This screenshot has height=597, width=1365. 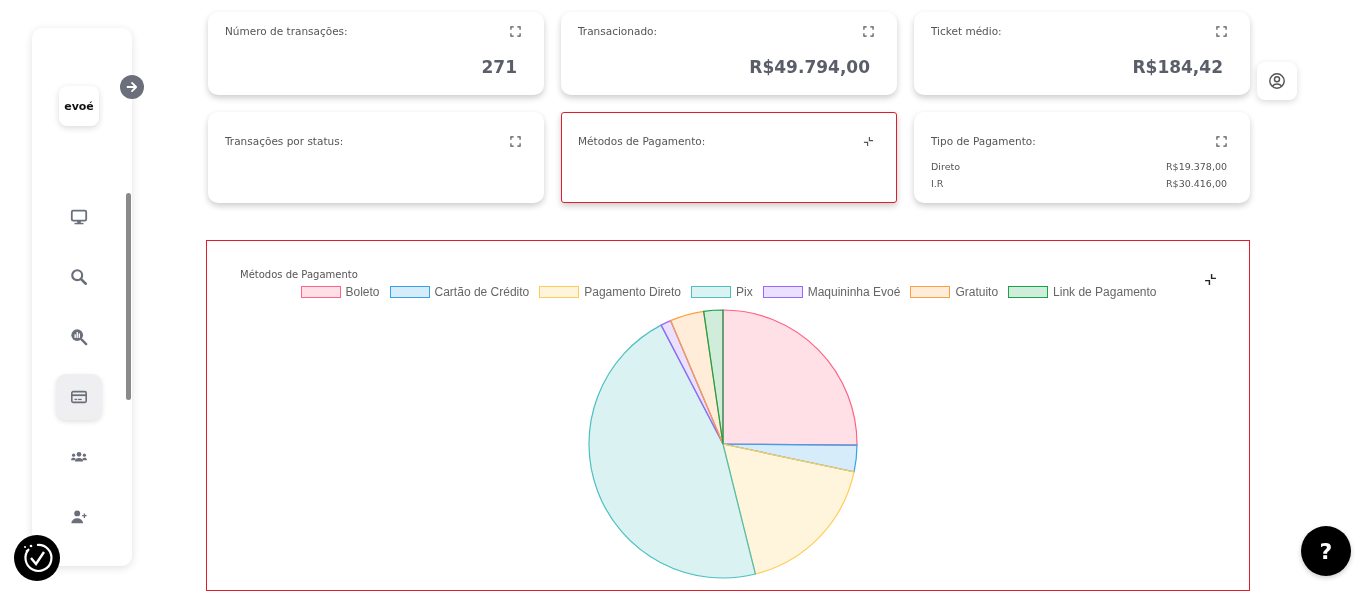 I want to click on legend-label: Pix, so click(x=744, y=292).